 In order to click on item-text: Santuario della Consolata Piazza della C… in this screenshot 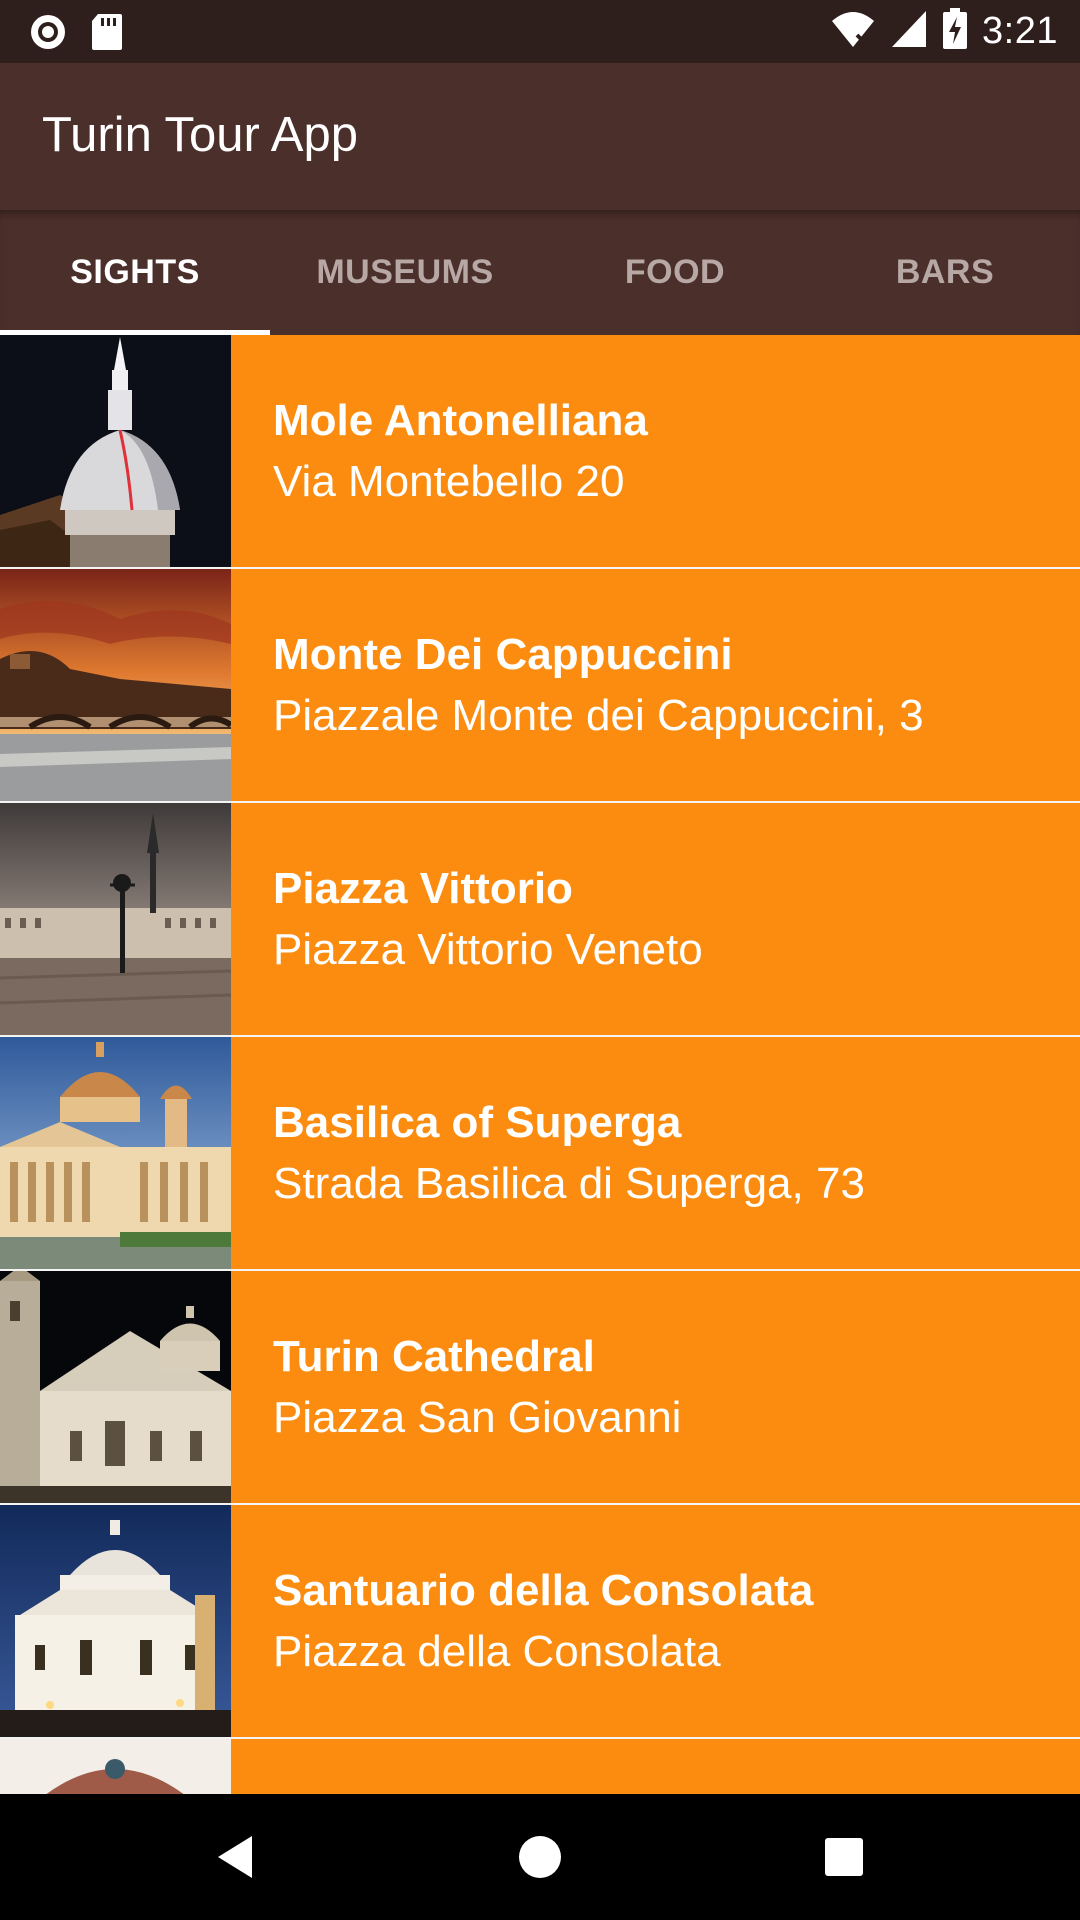, I will do `click(655, 1621)`.